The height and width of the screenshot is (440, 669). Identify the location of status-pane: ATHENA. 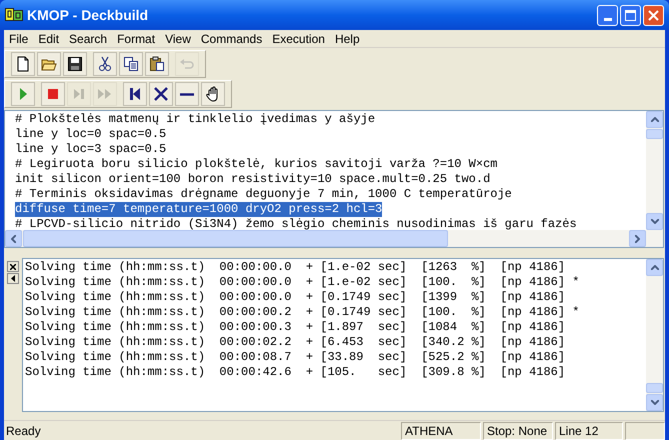
(441, 431).